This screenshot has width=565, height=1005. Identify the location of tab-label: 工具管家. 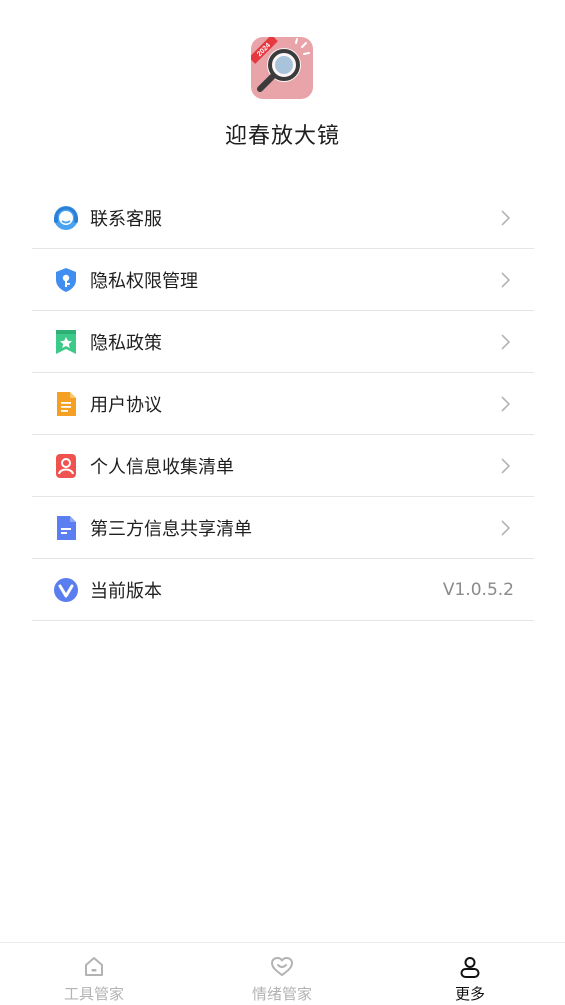
(93, 994).